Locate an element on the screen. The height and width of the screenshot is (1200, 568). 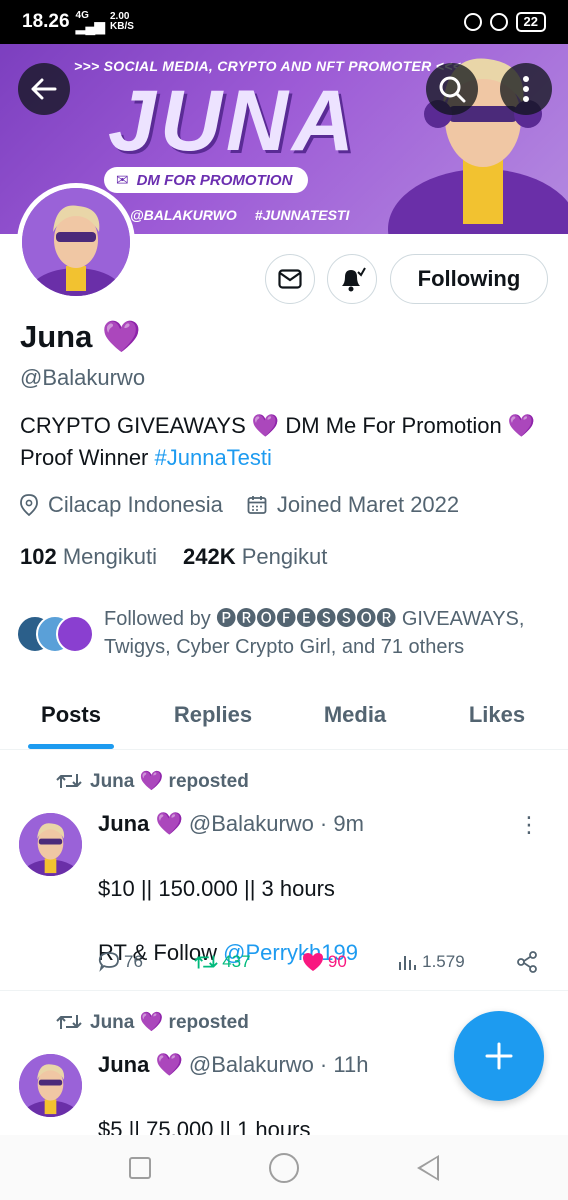
network-speed: 2.00 KB/S is located at coordinates (122, 22).